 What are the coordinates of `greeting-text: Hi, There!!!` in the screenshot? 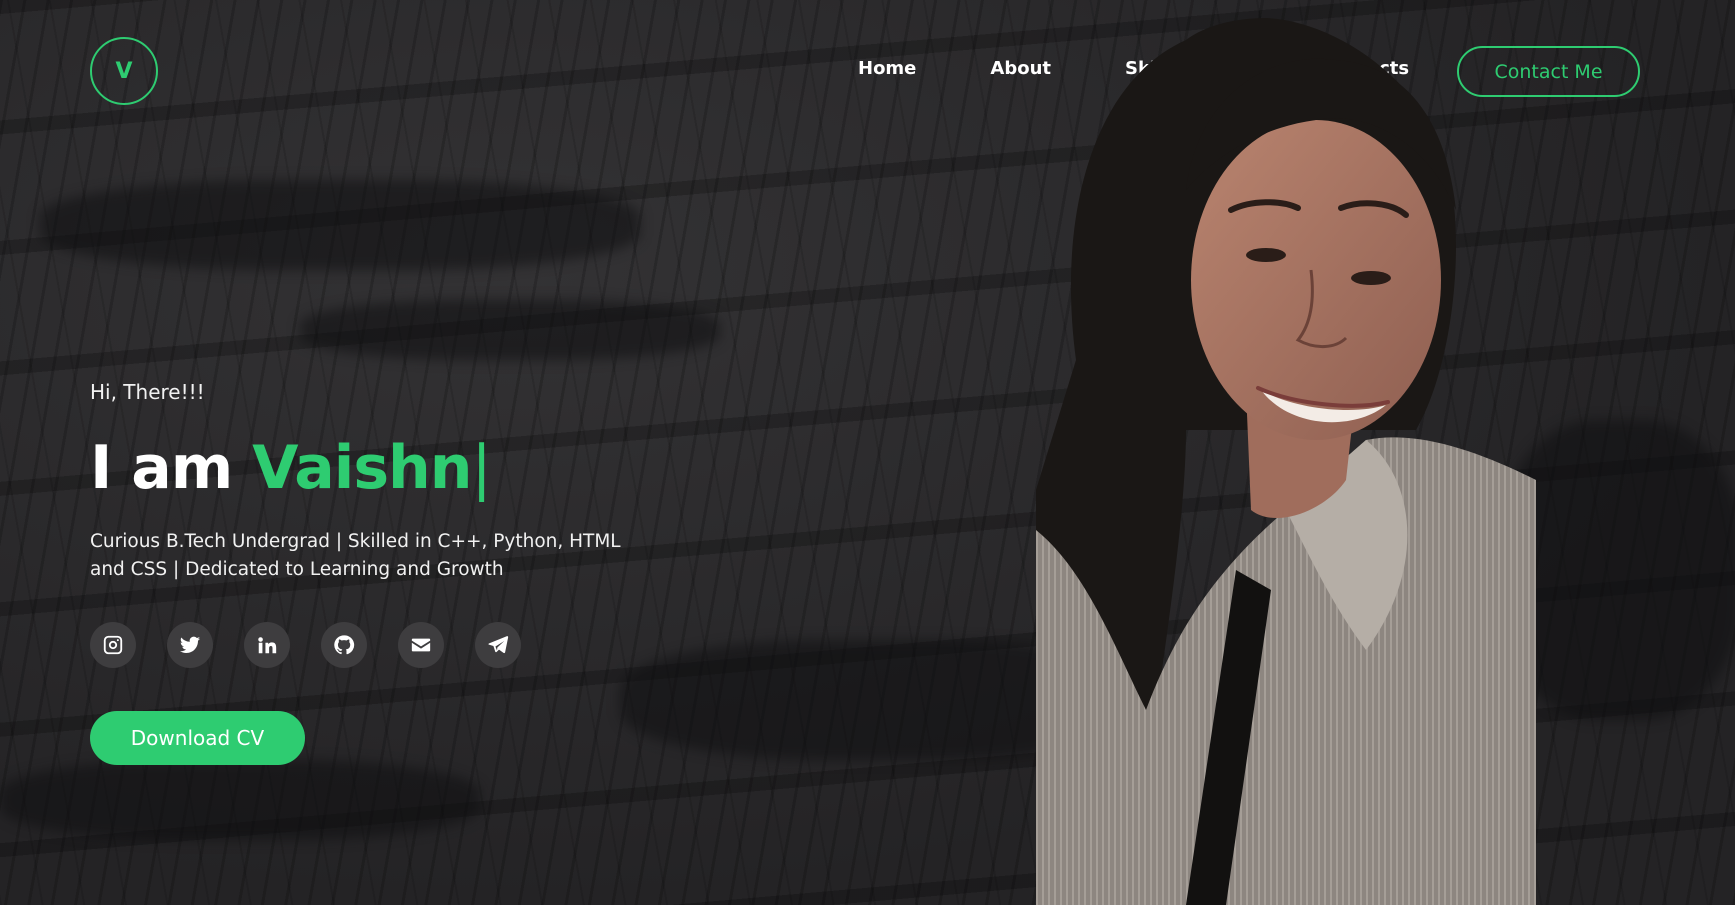 It's located at (147, 392).